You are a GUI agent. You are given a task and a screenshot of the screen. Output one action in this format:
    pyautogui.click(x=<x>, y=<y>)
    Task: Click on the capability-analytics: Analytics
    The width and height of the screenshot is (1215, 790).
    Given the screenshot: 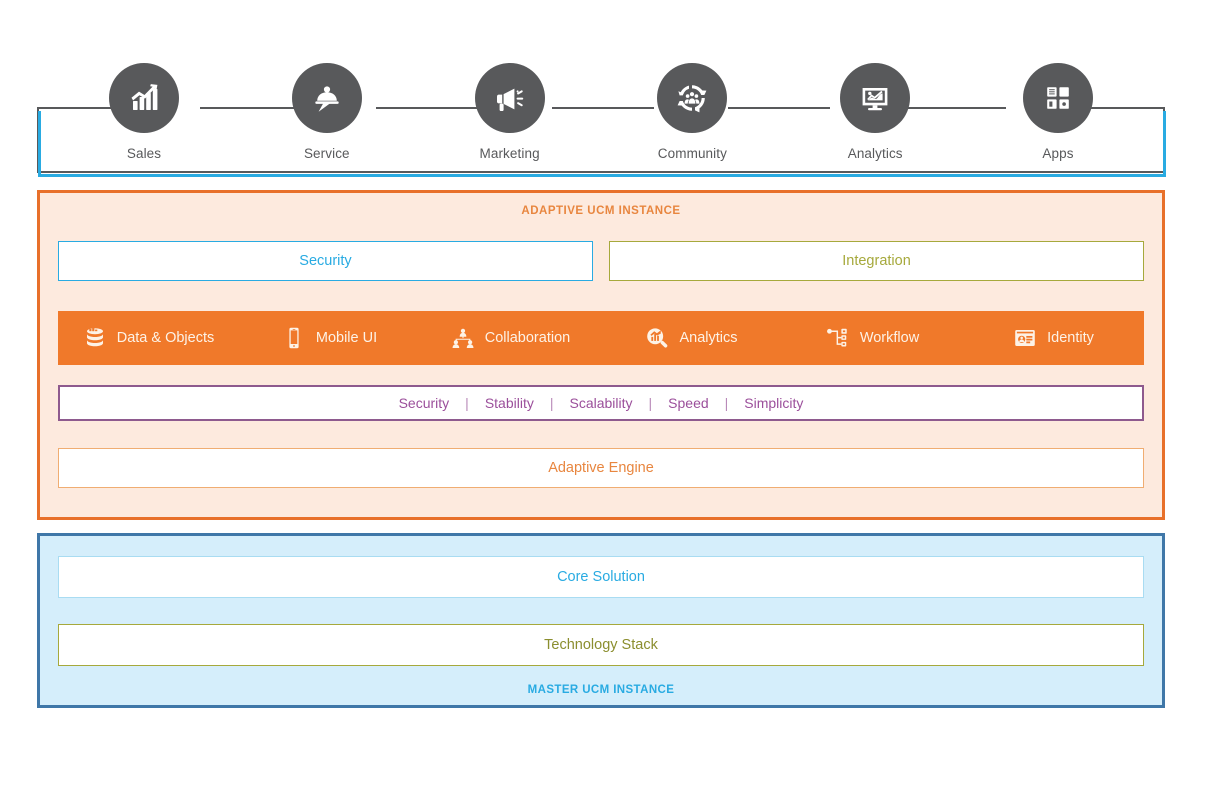 What is the action you would take?
    pyautogui.click(x=691, y=338)
    